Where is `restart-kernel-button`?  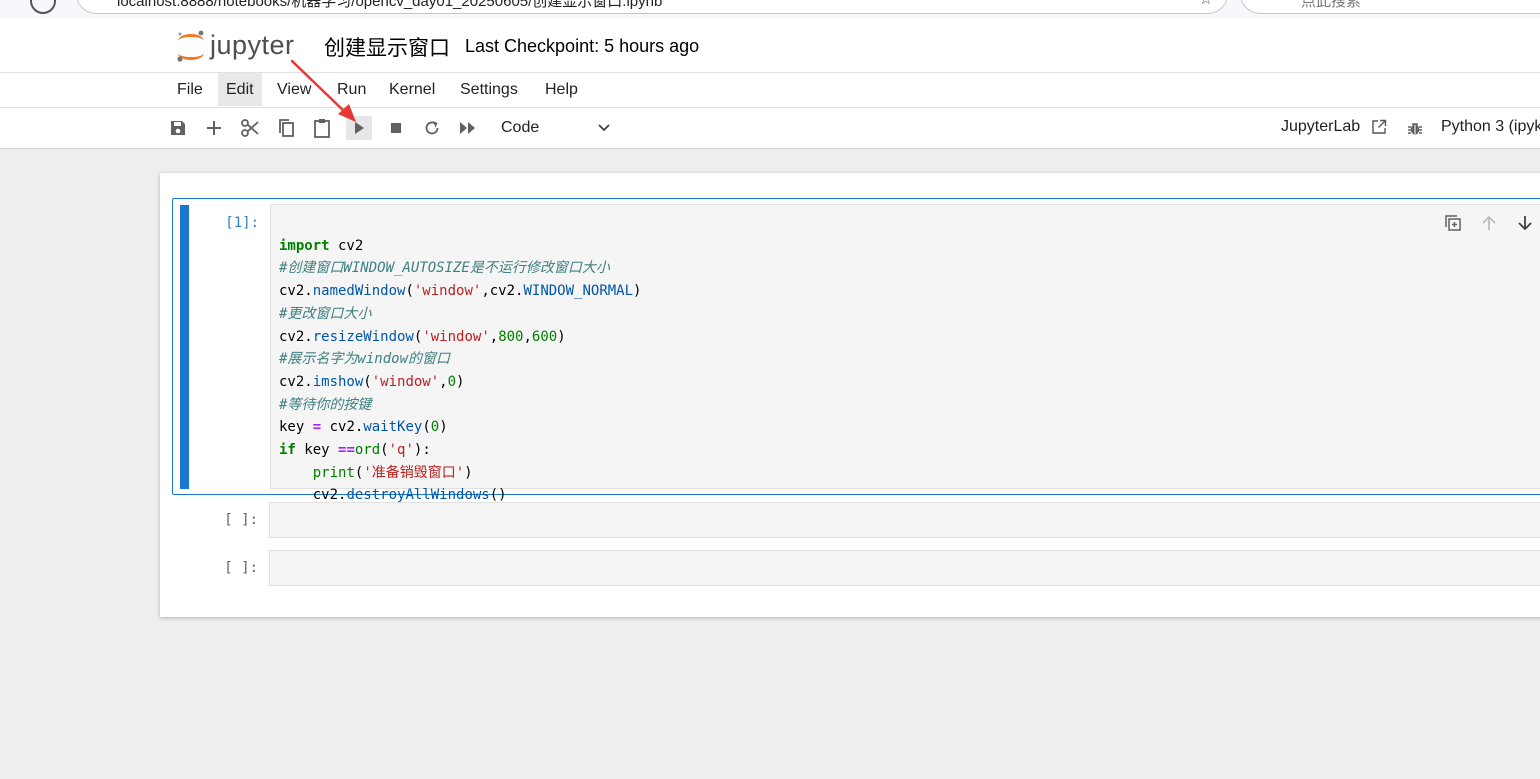 restart-kernel-button is located at coordinates (432, 128).